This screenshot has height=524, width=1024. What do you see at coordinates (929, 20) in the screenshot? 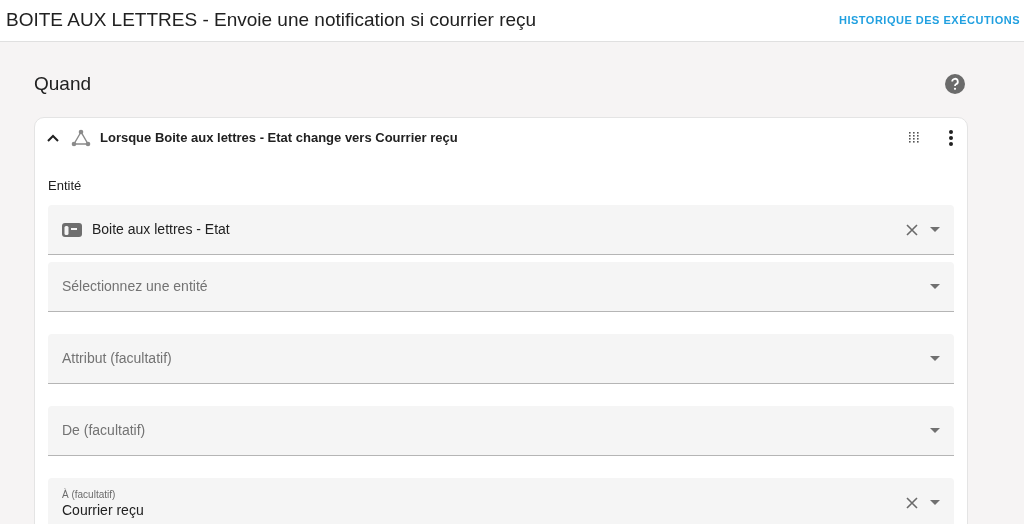
I see `run-history-link: HISTORIQUE DES EXÉCUTIONS` at bounding box center [929, 20].